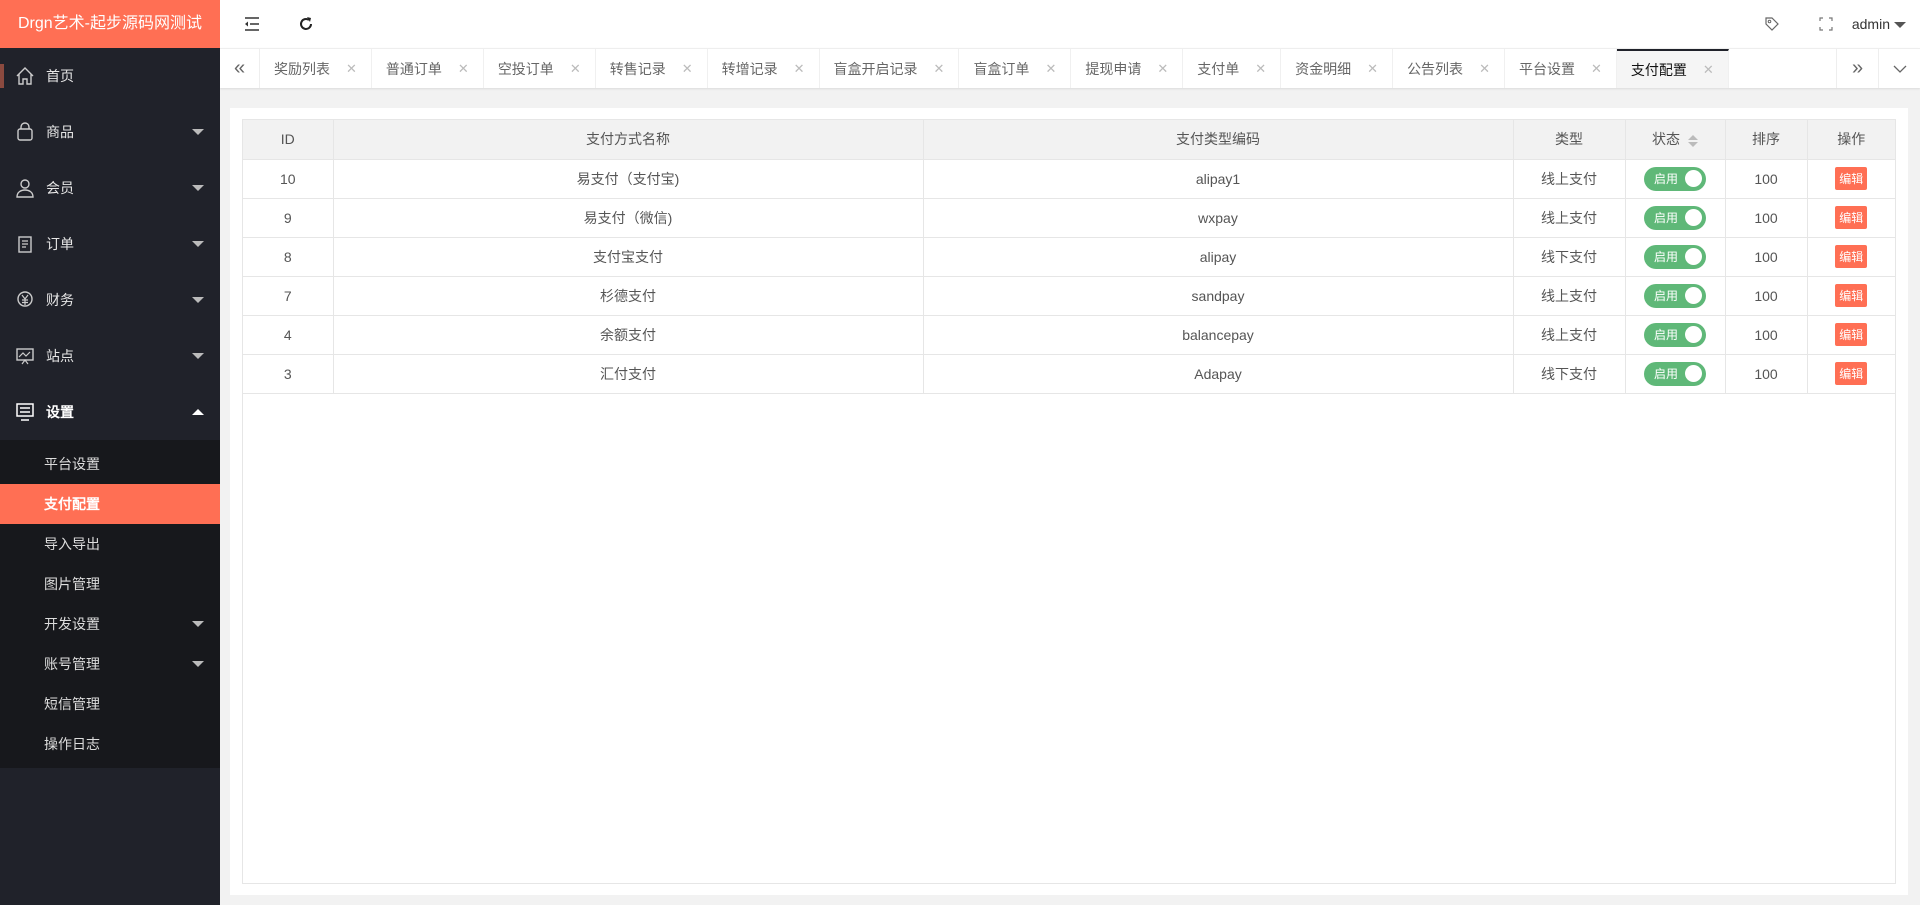 The image size is (1920, 905). What do you see at coordinates (110, 300) in the screenshot?
I see `sidebar-item-finance: 财务` at bounding box center [110, 300].